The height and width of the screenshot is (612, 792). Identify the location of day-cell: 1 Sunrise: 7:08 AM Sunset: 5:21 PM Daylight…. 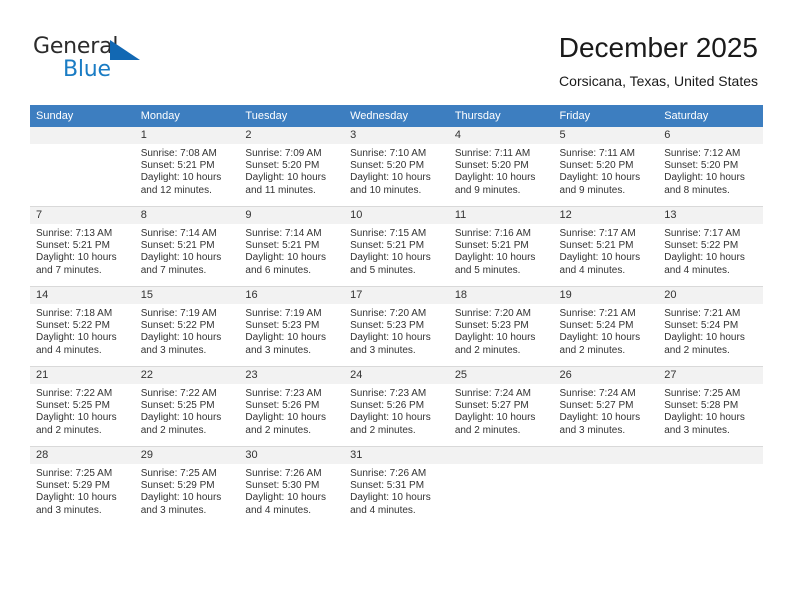
(187, 167).